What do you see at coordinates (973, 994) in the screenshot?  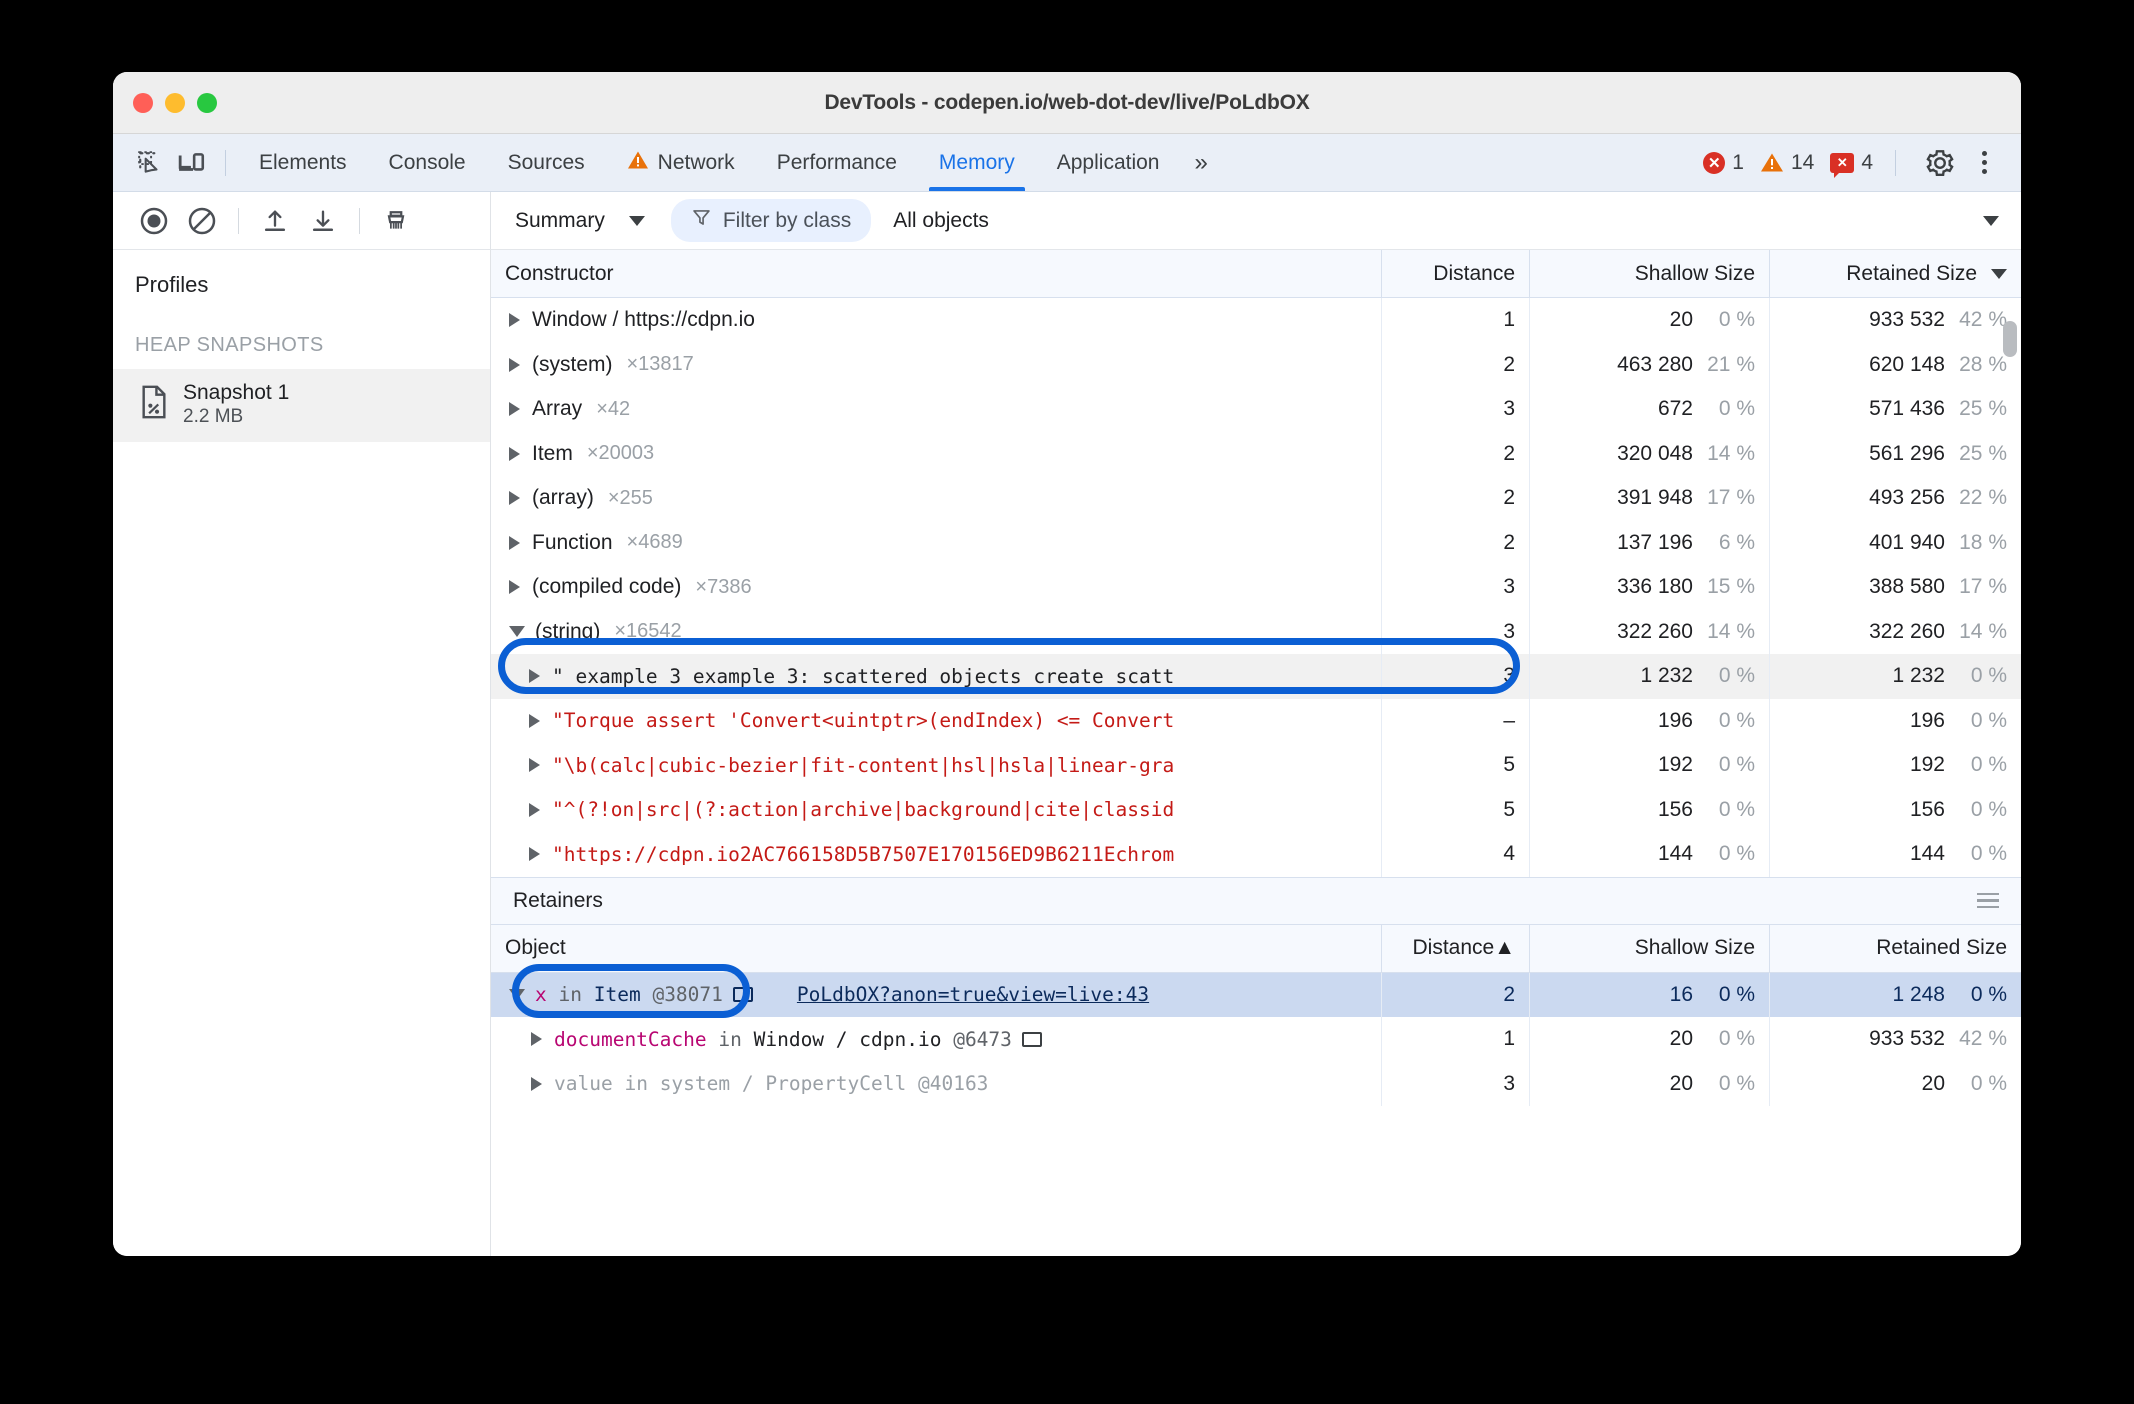 I see `source-location-link: PoLdbOX?anon=true&view=live:43` at bounding box center [973, 994].